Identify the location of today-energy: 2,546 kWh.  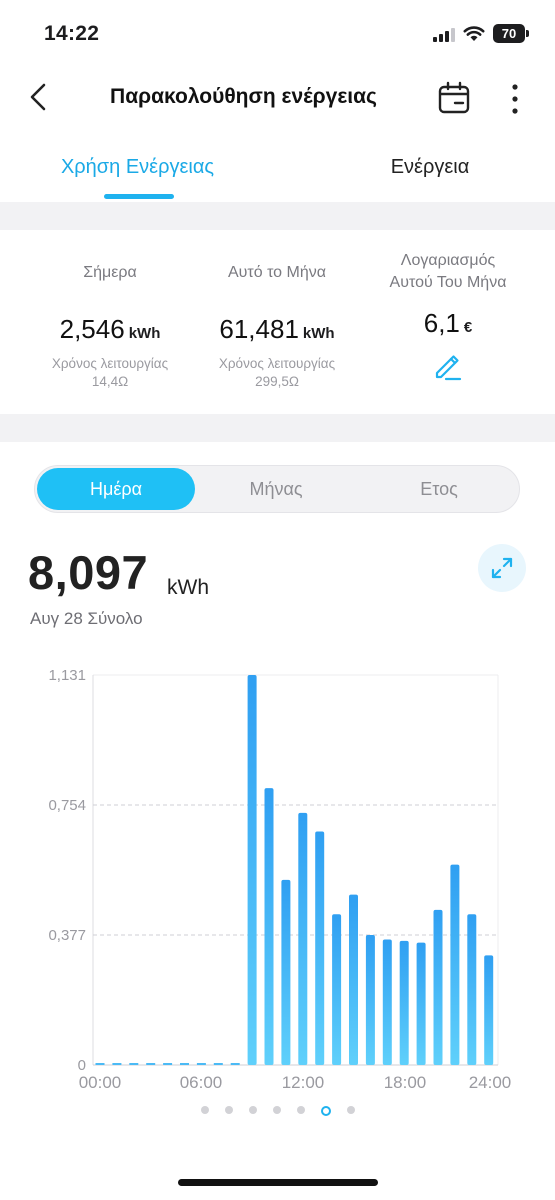
(110, 329).